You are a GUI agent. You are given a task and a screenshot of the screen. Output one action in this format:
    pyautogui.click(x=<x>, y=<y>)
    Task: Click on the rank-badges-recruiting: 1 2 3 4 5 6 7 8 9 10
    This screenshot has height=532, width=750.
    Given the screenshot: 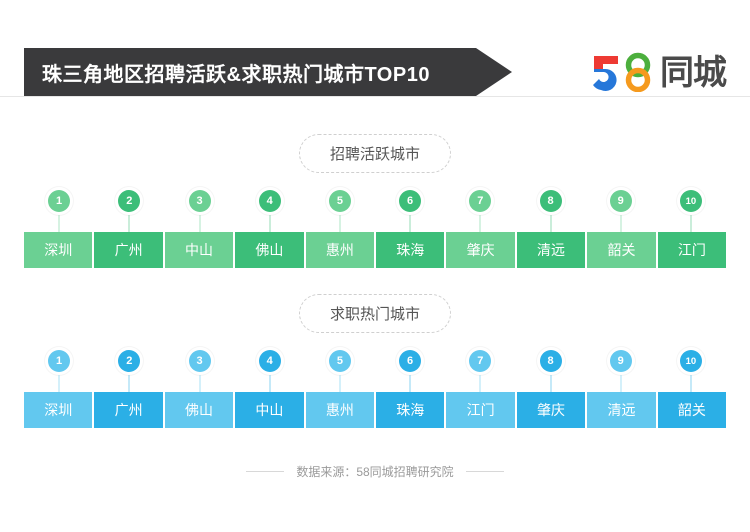 What is the action you would take?
    pyautogui.click(x=375, y=211)
    